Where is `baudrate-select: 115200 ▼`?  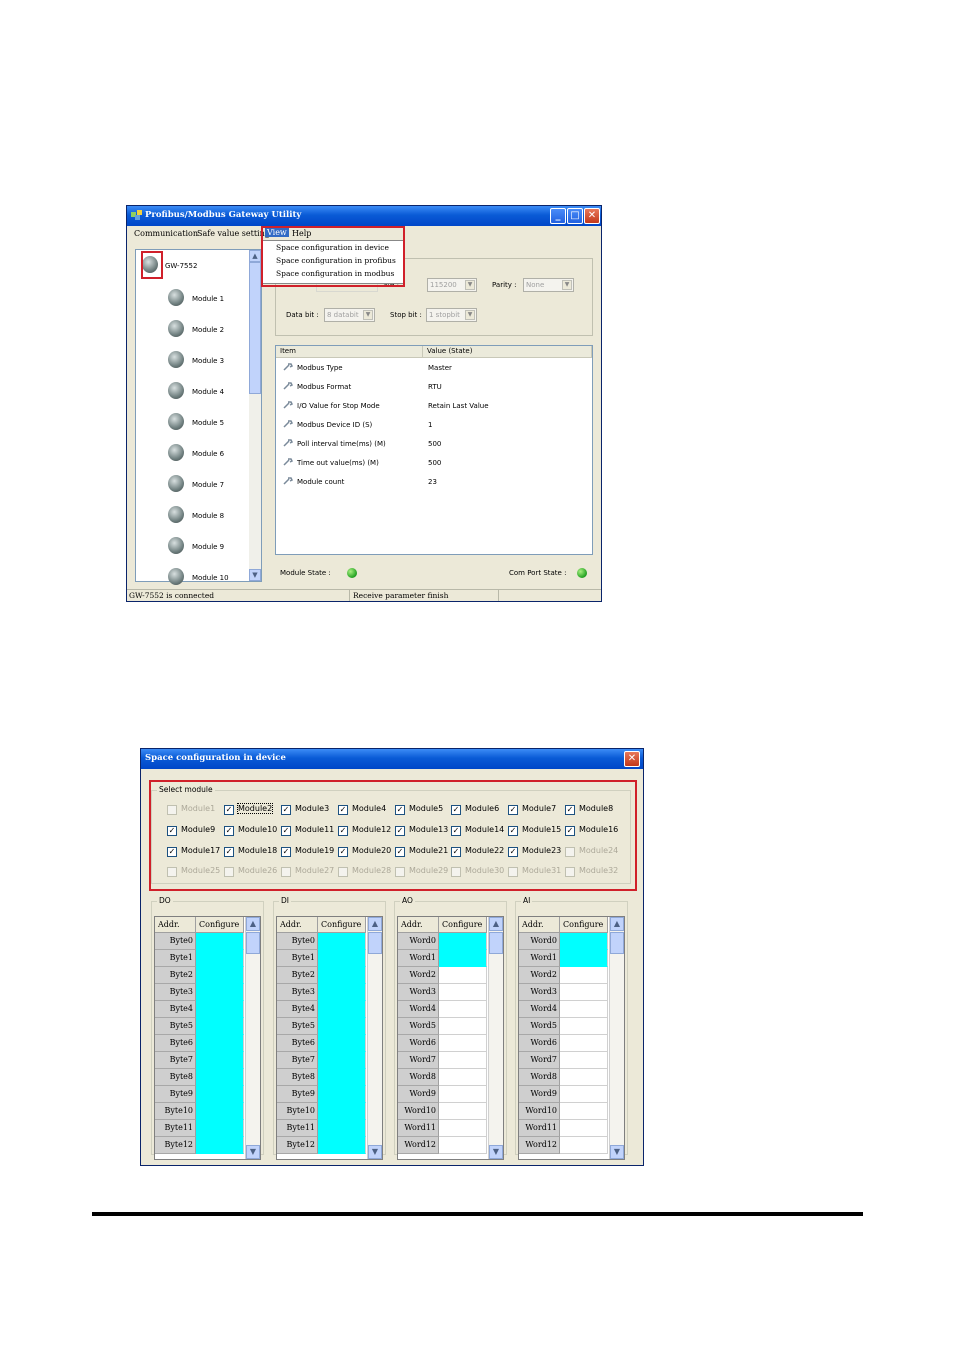 baudrate-select: 115200 ▼ is located at coordinates (452, 285).